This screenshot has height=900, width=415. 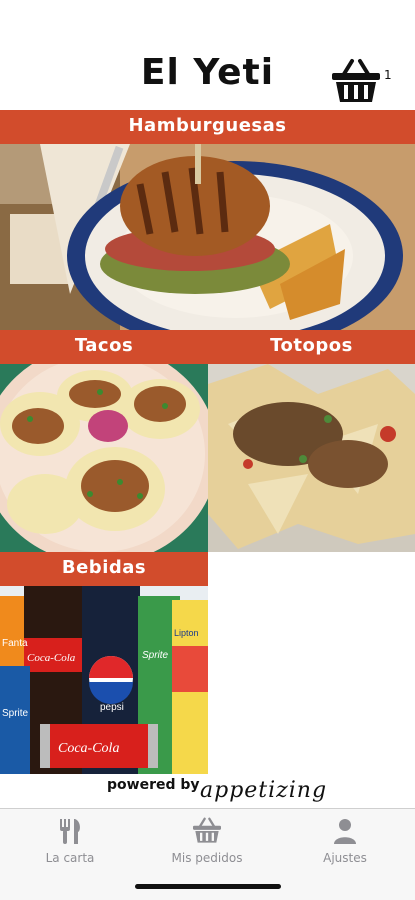 I want to click on person-icon, so click(x=345, y=831).